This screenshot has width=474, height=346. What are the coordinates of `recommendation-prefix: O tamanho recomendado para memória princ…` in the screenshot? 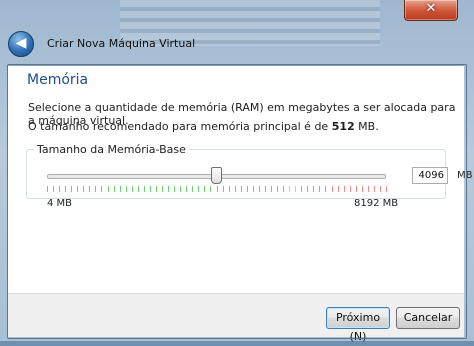 It's located at (180, 126).